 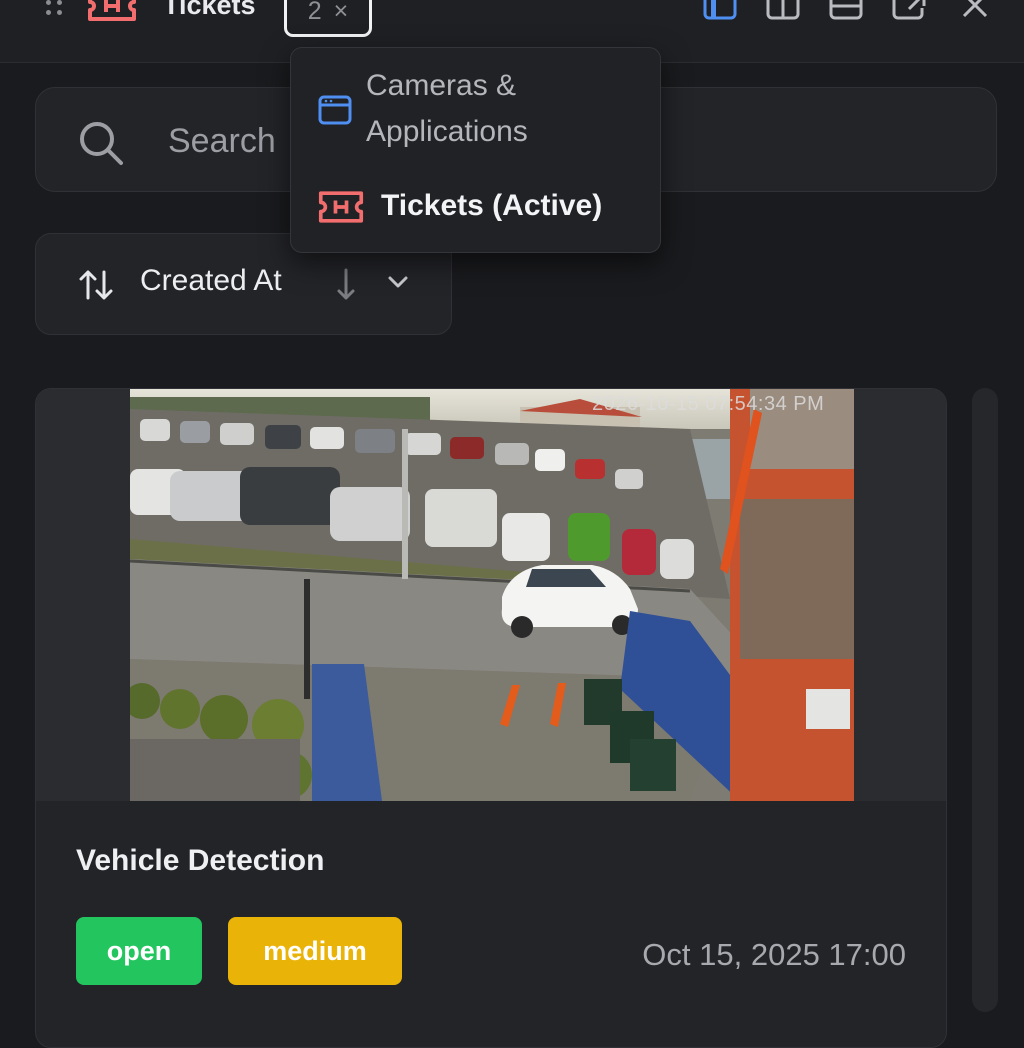 What do you see at coordinates (315, 951) in the screenshot?
I see `priority-badge: medium` at bounding box center [315, 951].